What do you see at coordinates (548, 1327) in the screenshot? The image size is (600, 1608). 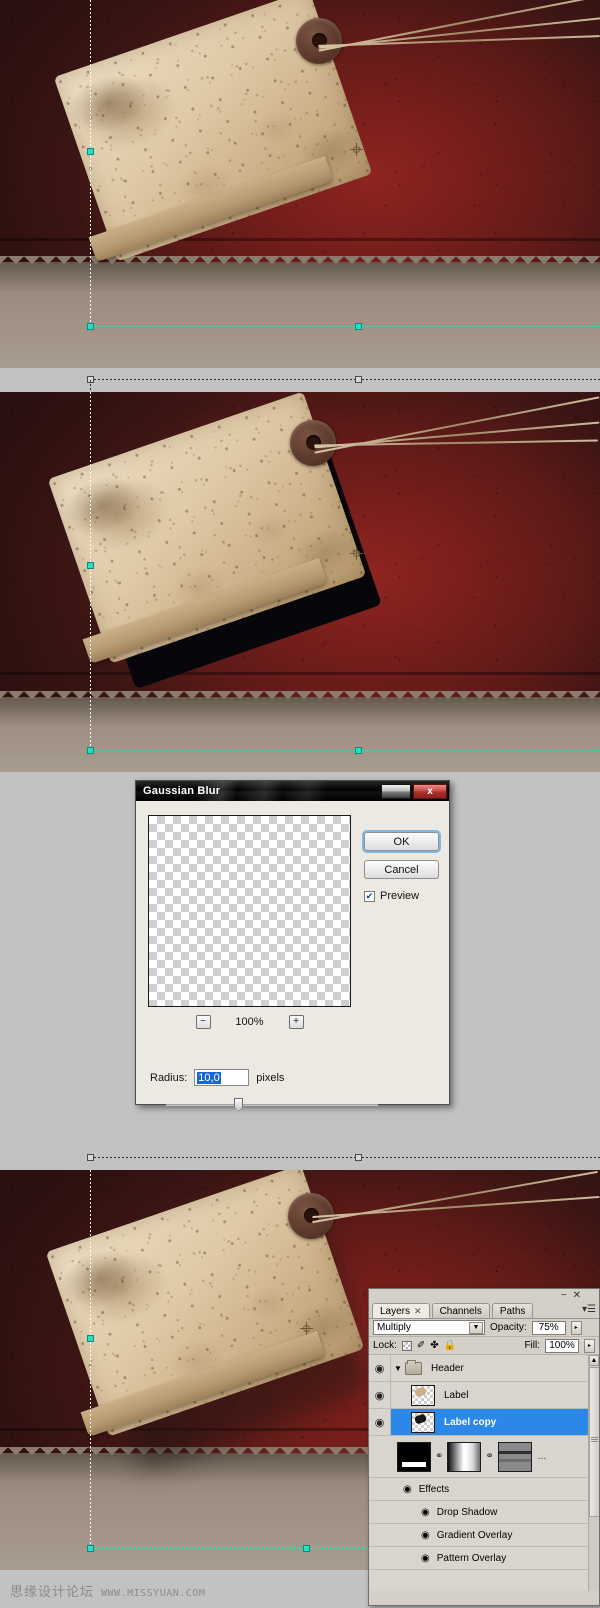 I see `opacity-value: 75%` at bounding box center [548, 1327].